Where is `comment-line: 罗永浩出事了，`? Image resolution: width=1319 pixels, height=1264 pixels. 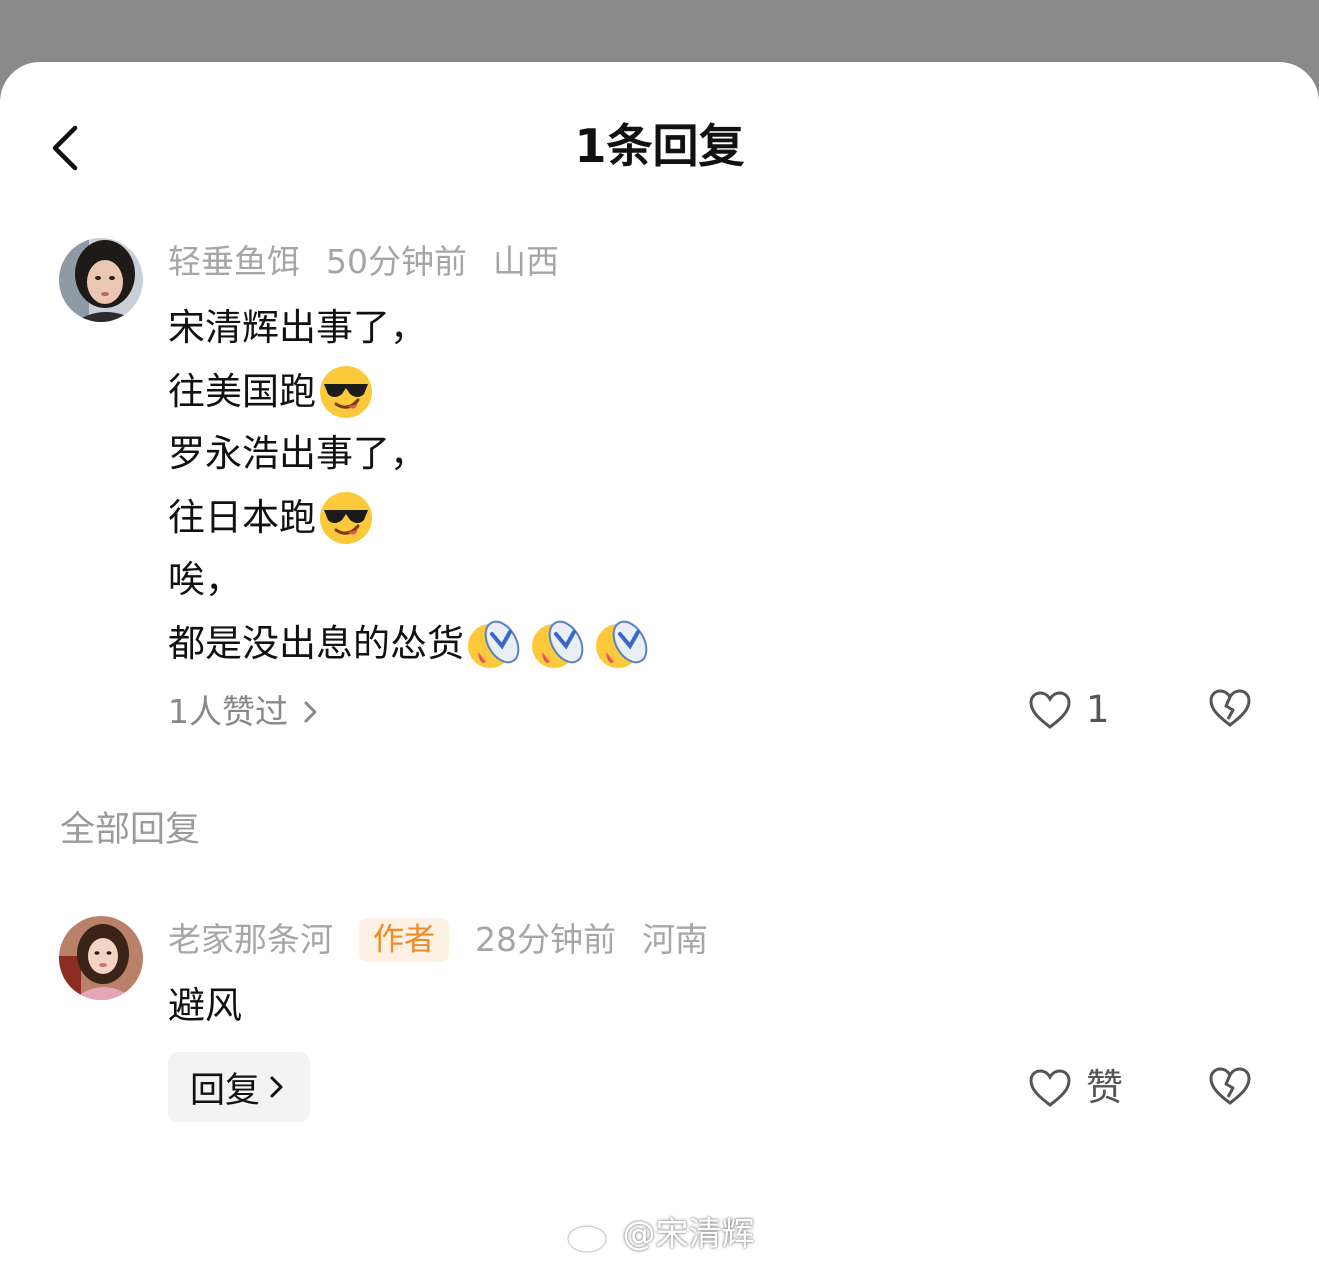 comment-line: 罗永浩出事了， is located at coordinates (297, 453).